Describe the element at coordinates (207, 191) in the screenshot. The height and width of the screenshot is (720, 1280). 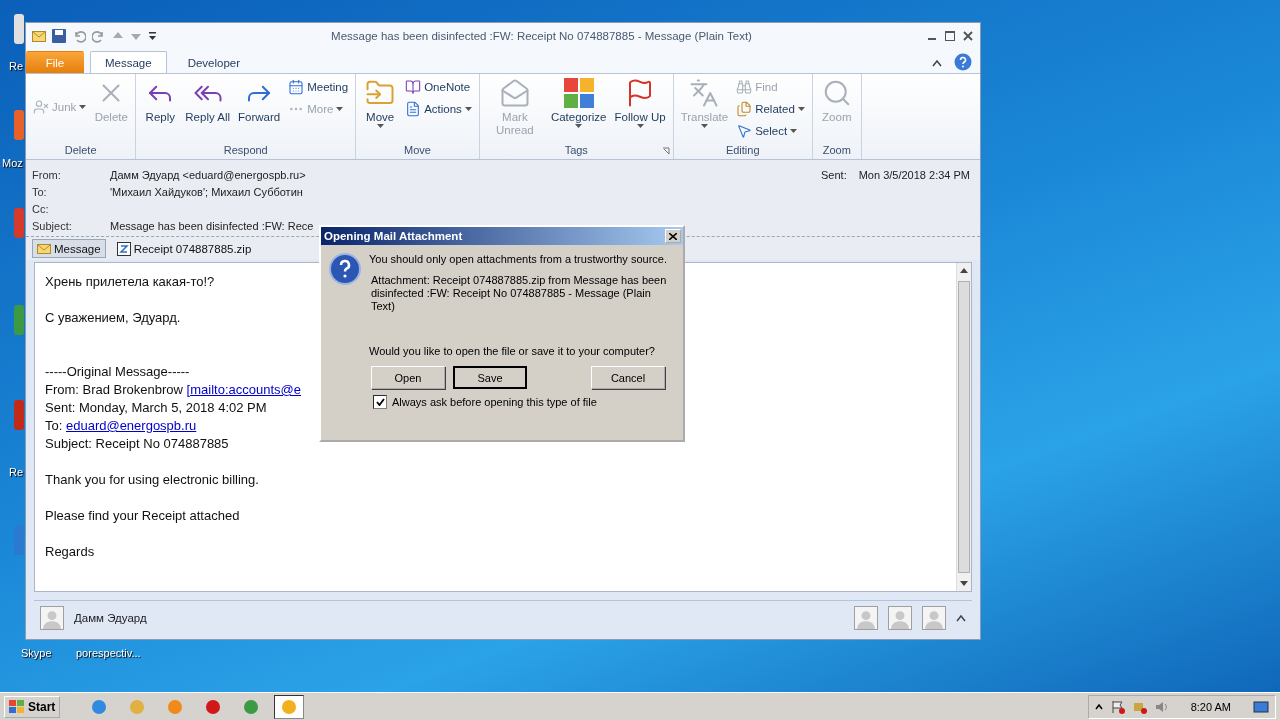
I see `header-value: 'Михаил Хайдуков'; Михаил Субботин` at that location.